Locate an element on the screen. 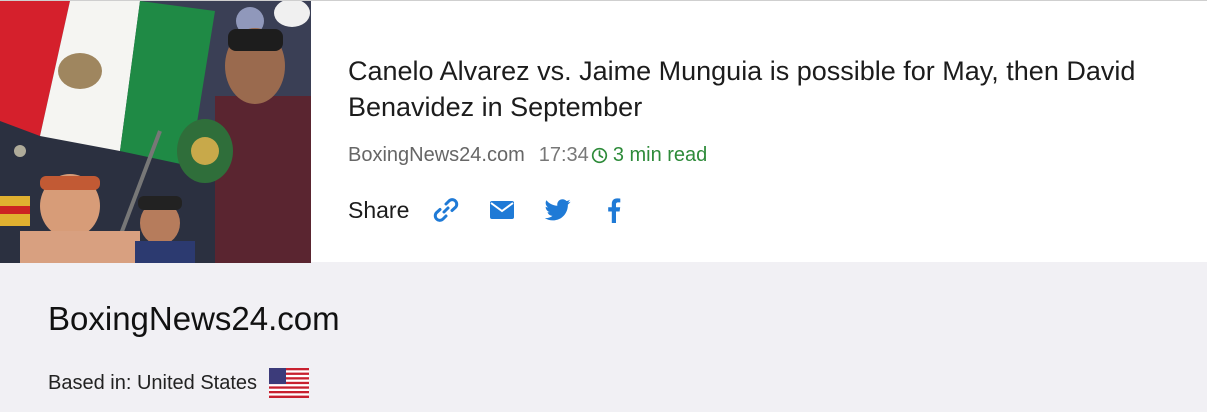 The width and height of the screenshot is (1207, 412). article-time: 17:34 is located at coordinates (563, 154).